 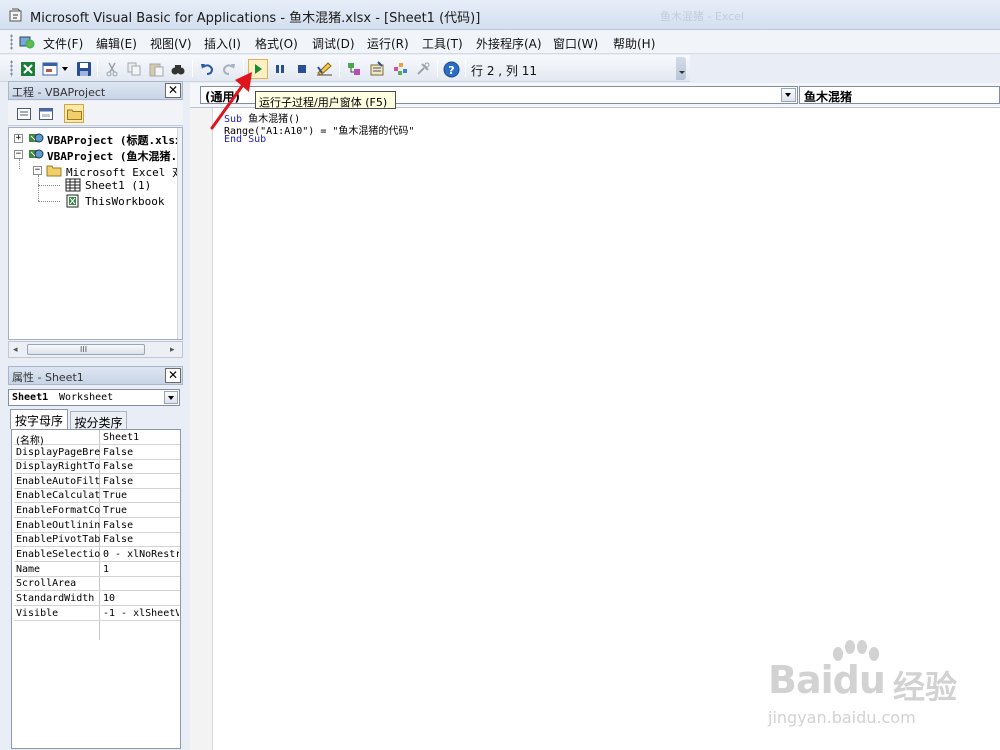 I want to click on vba-app-icon, so click(x=15, y=15).